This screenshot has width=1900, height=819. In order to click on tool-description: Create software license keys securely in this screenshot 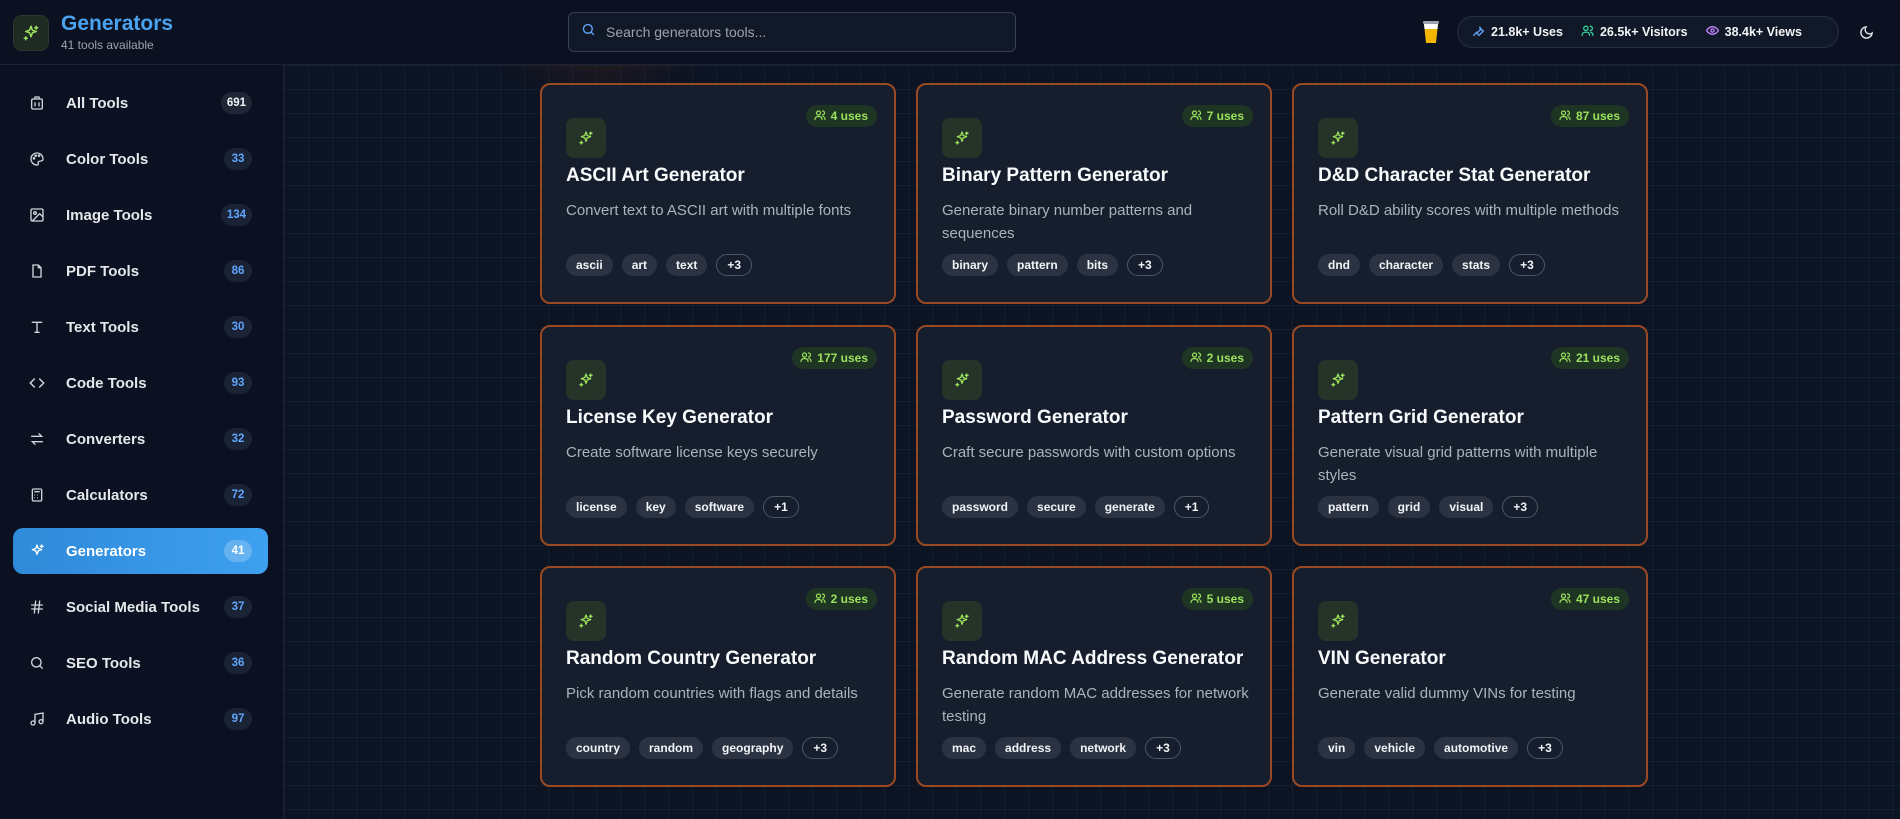, I will do `click(692, 452)`.